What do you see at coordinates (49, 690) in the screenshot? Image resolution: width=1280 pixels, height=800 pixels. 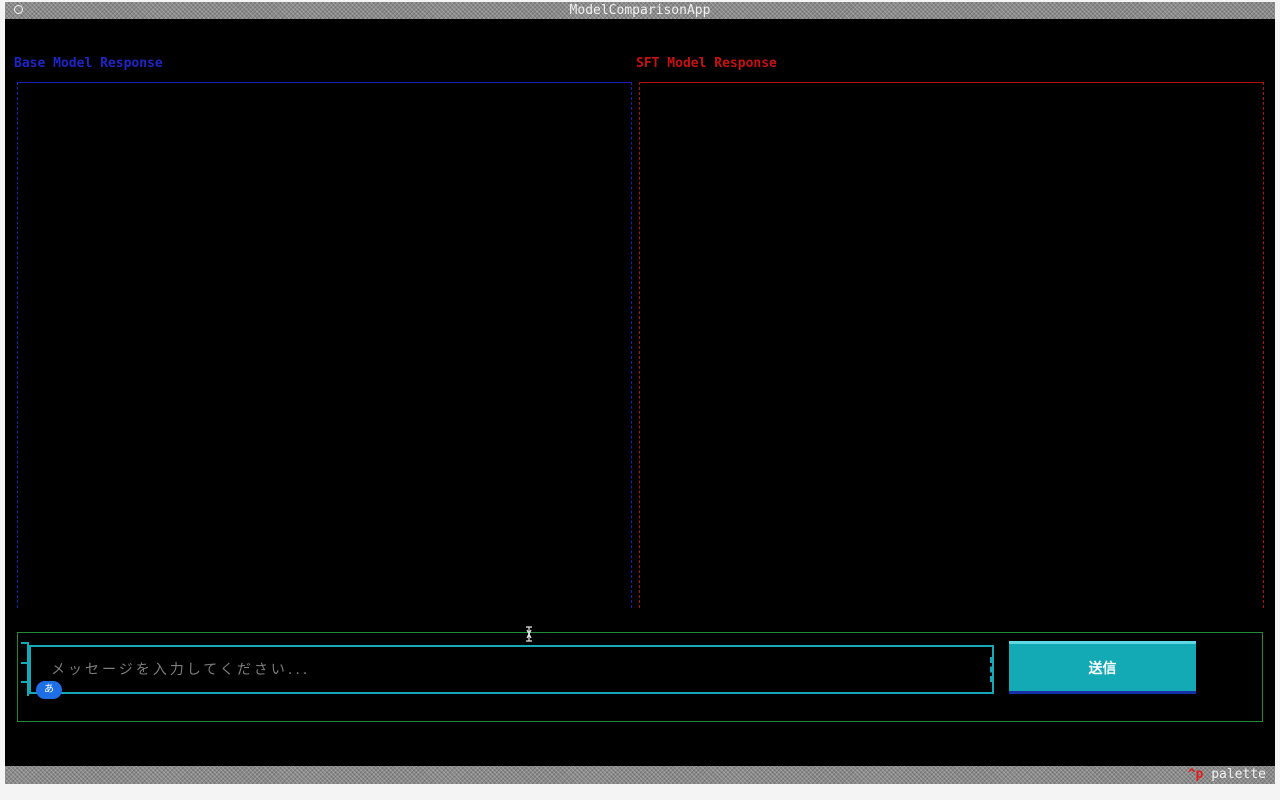 I see `ime-hiragana-icon: あ` at bounding box center [49, 690].